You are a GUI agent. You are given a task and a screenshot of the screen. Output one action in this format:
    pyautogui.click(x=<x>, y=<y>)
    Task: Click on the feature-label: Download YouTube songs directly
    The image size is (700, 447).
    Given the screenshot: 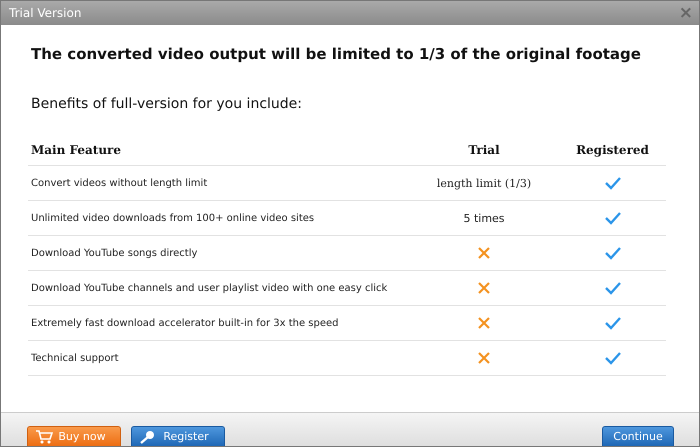 What is the action you would take?
    pyautogui.click(x=114, y=253)
    